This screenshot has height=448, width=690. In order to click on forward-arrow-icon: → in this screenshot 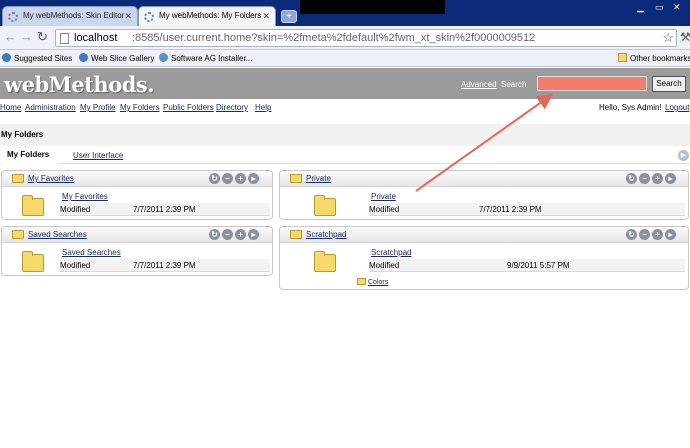, I will do `click(26, 37)`.